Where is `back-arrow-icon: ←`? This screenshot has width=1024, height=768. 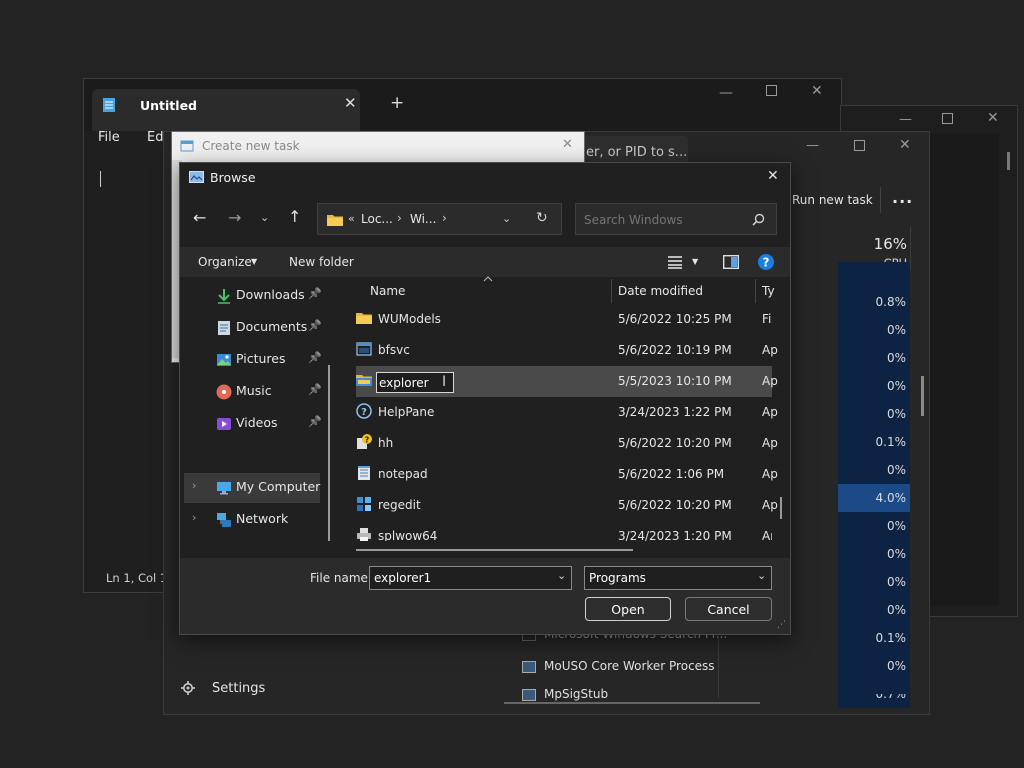 back-arrow-icon: ← is located at coordinates (199, 217).